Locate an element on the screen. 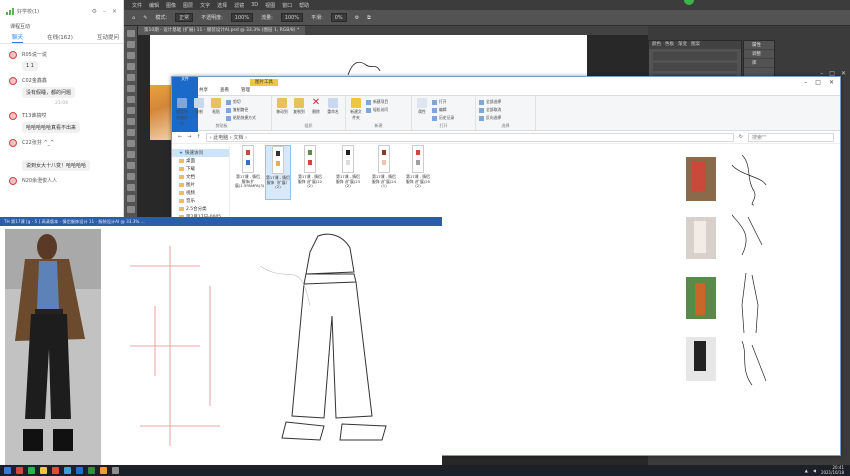 This screenshot has width=850, height=476. menu-layer: 图层 is located at coordinates (188, 5).